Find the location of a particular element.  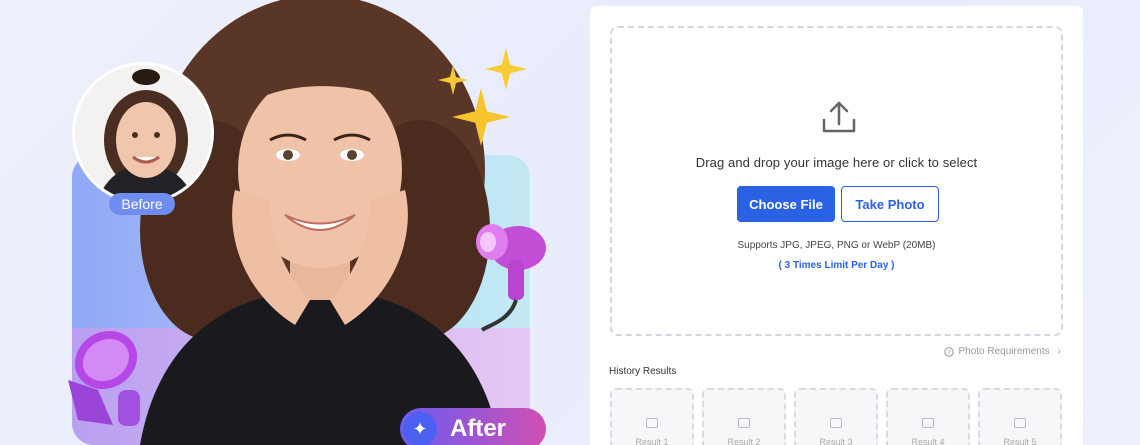

supported-formats: Supports JPG, JPEG, PNG or WebP (20MB) is located at coordinates (836, 245).